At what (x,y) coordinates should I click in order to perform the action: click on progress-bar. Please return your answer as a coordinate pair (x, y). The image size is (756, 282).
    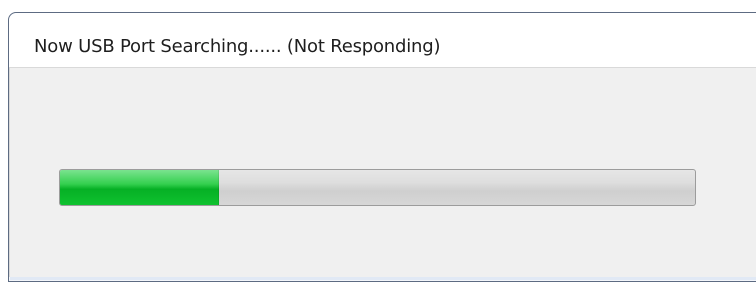
    Looking at the image, I should click on (377, 187).